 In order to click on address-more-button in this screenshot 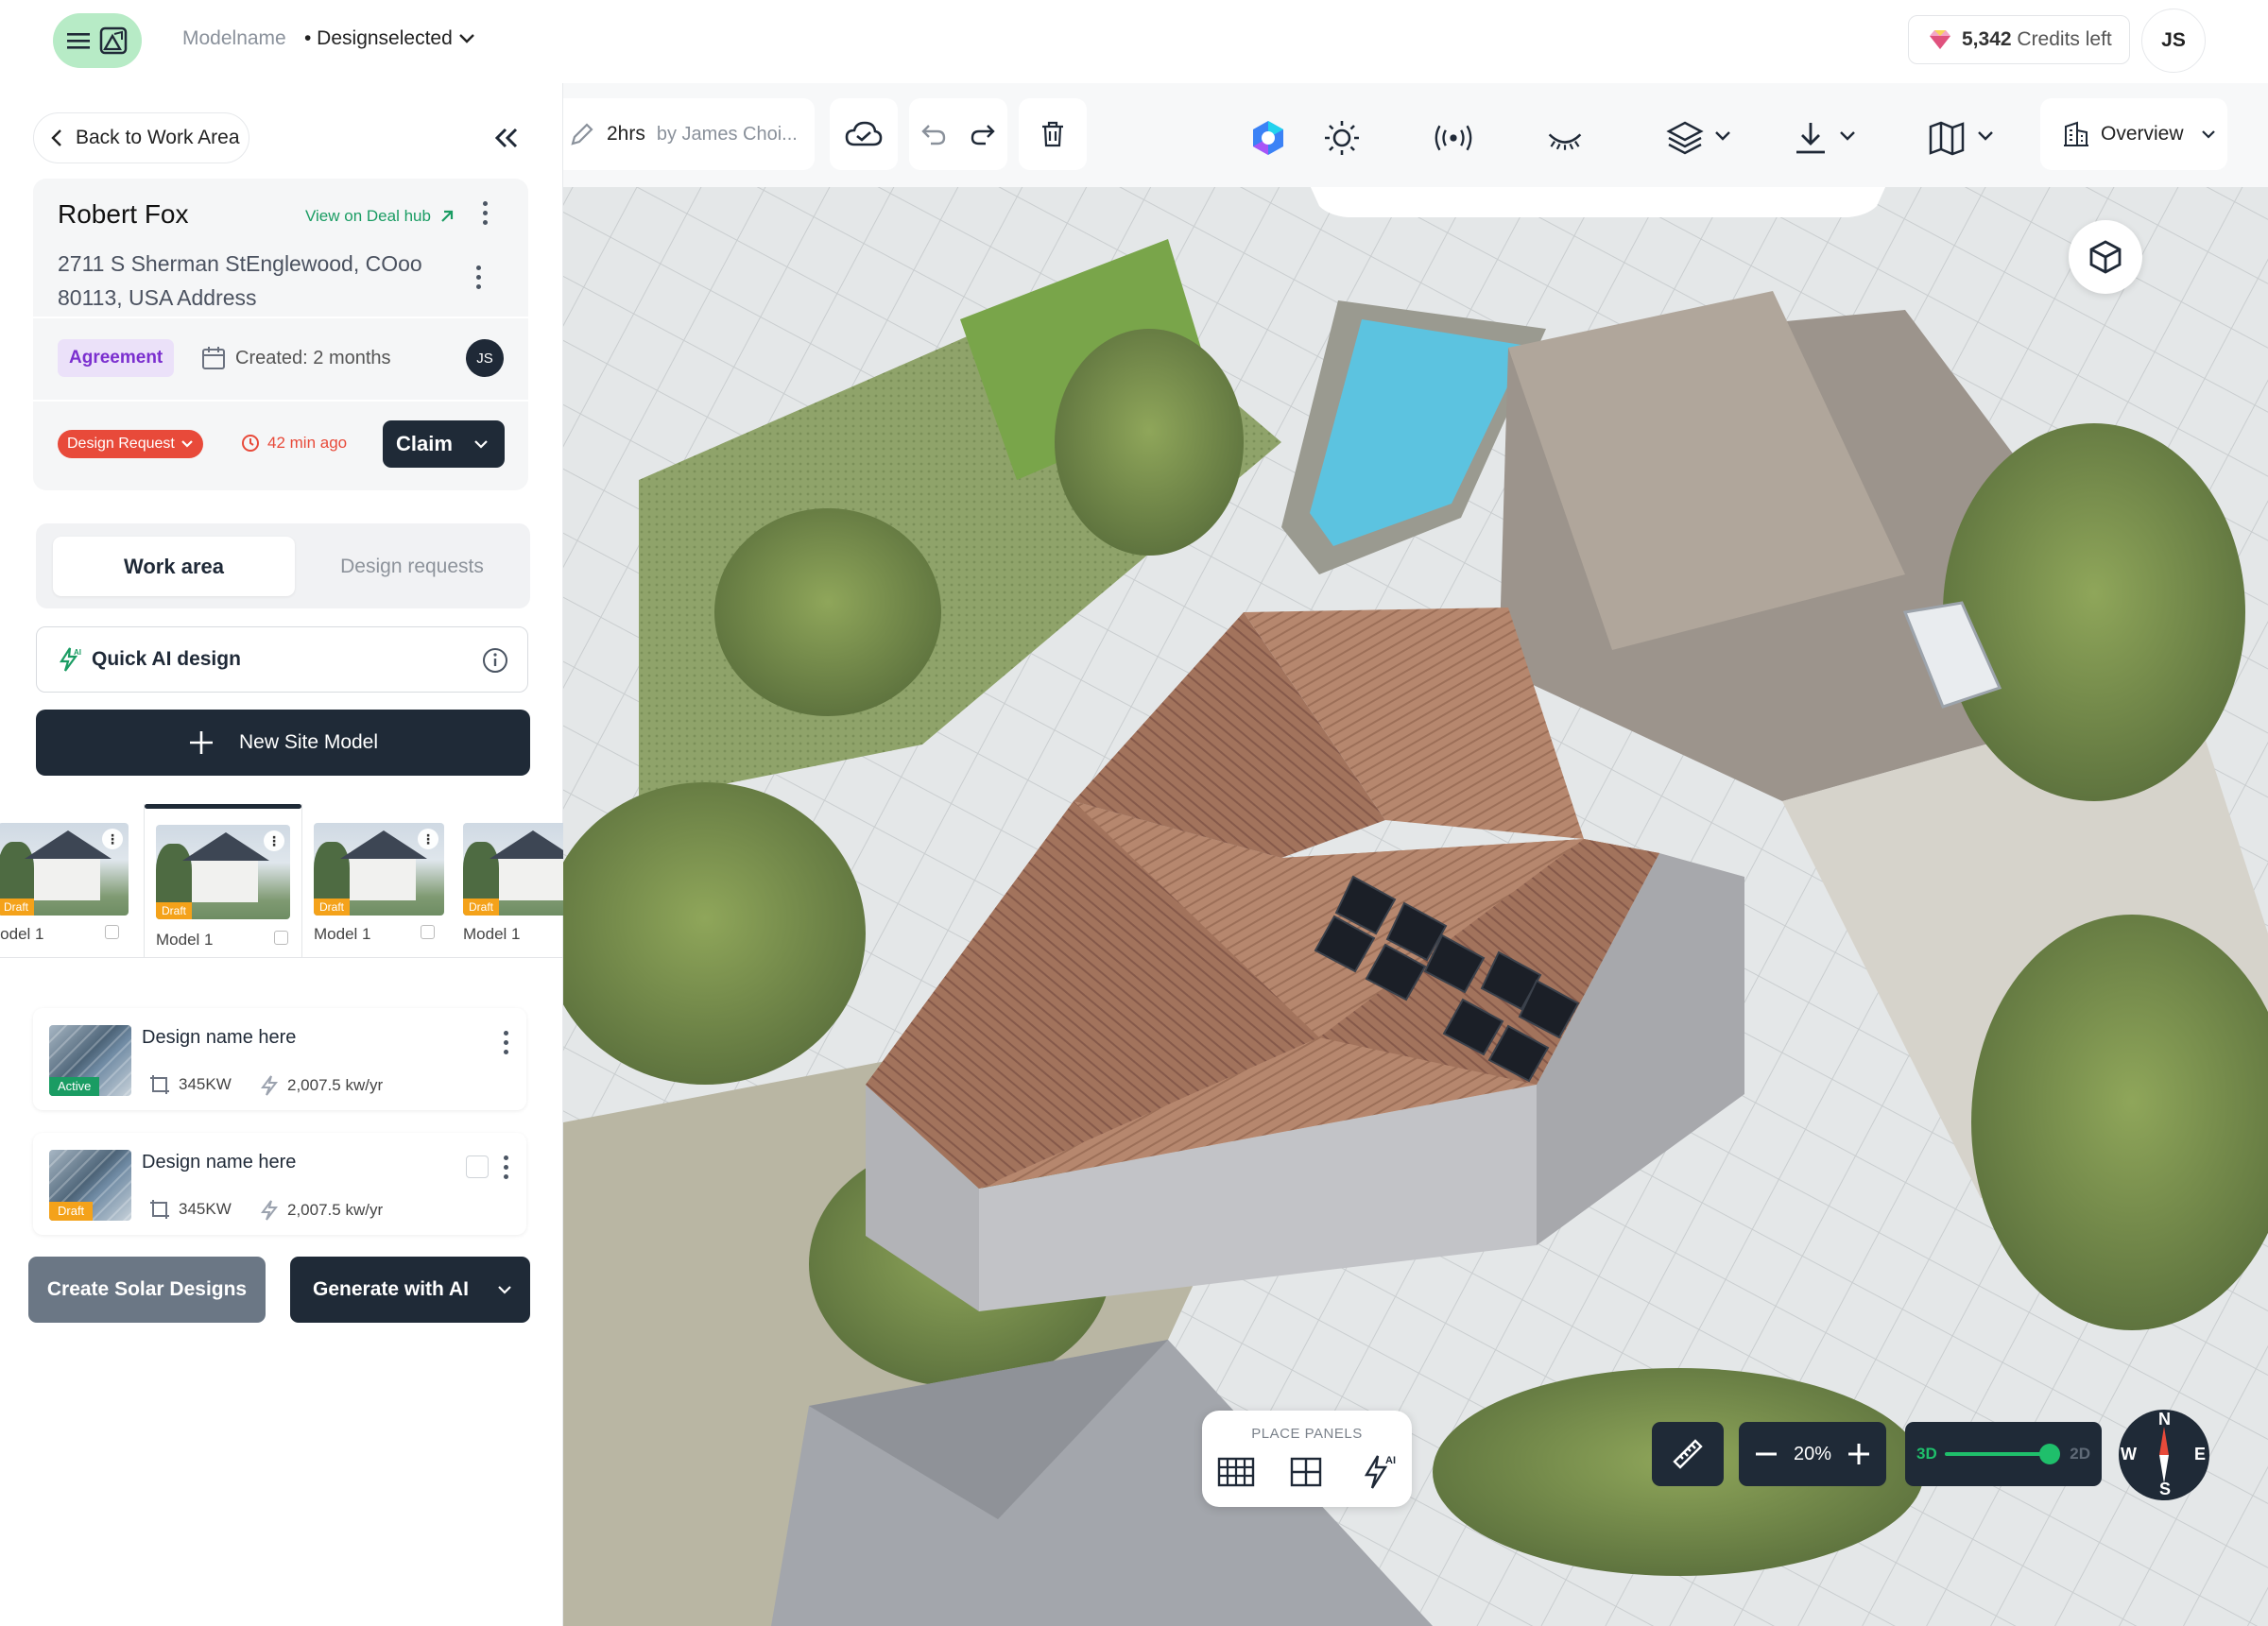, I will do `click(478, 277)`.